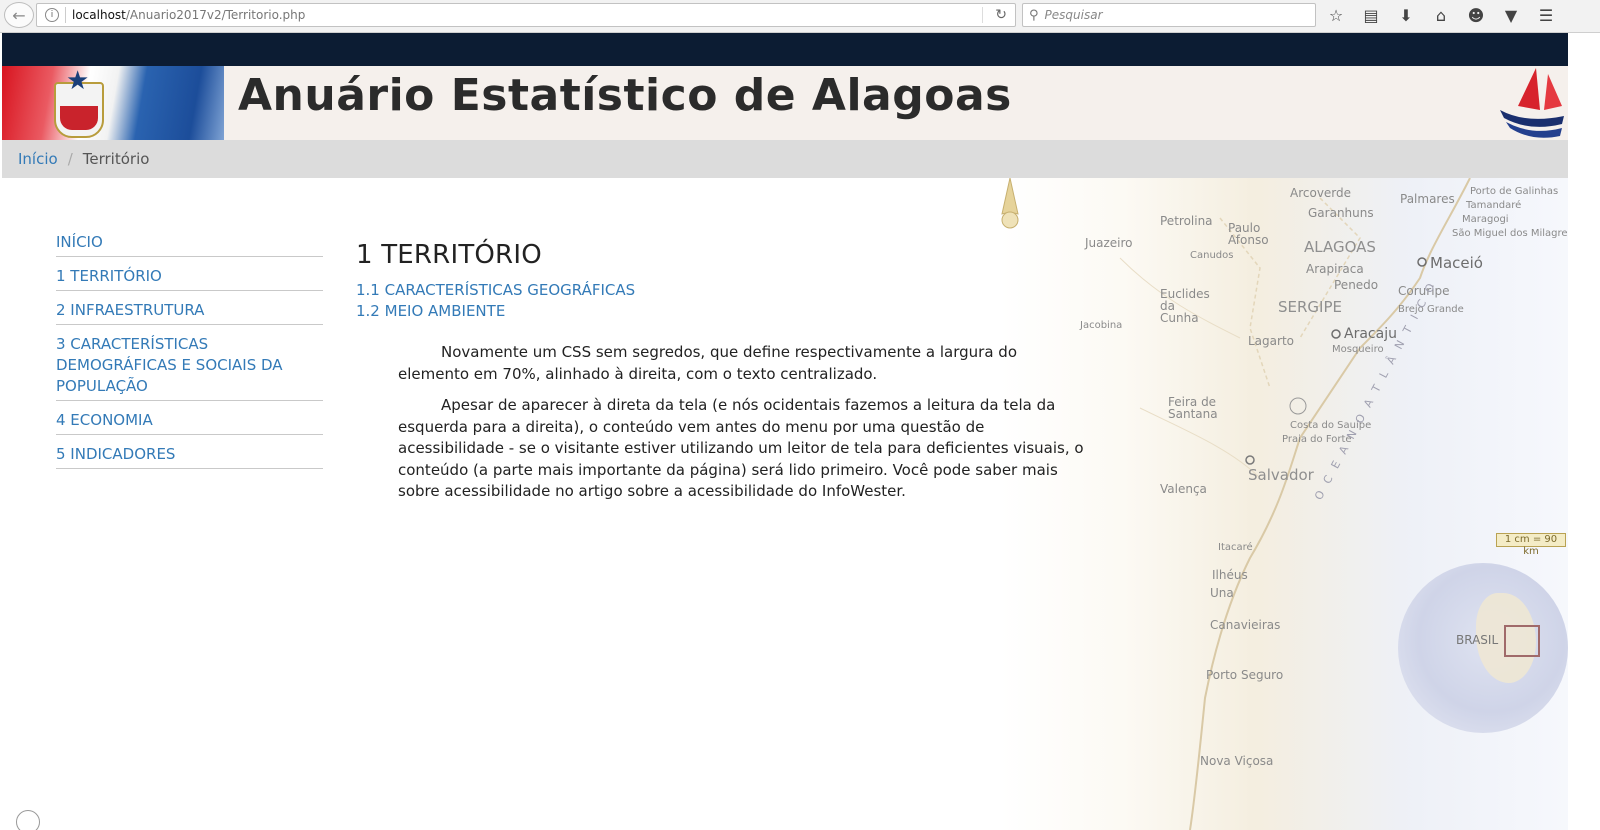 This screenshot has width=1600, height=830. I want to click on site-title: Anuário Estatístico de Alagoas, so click(625, 95).